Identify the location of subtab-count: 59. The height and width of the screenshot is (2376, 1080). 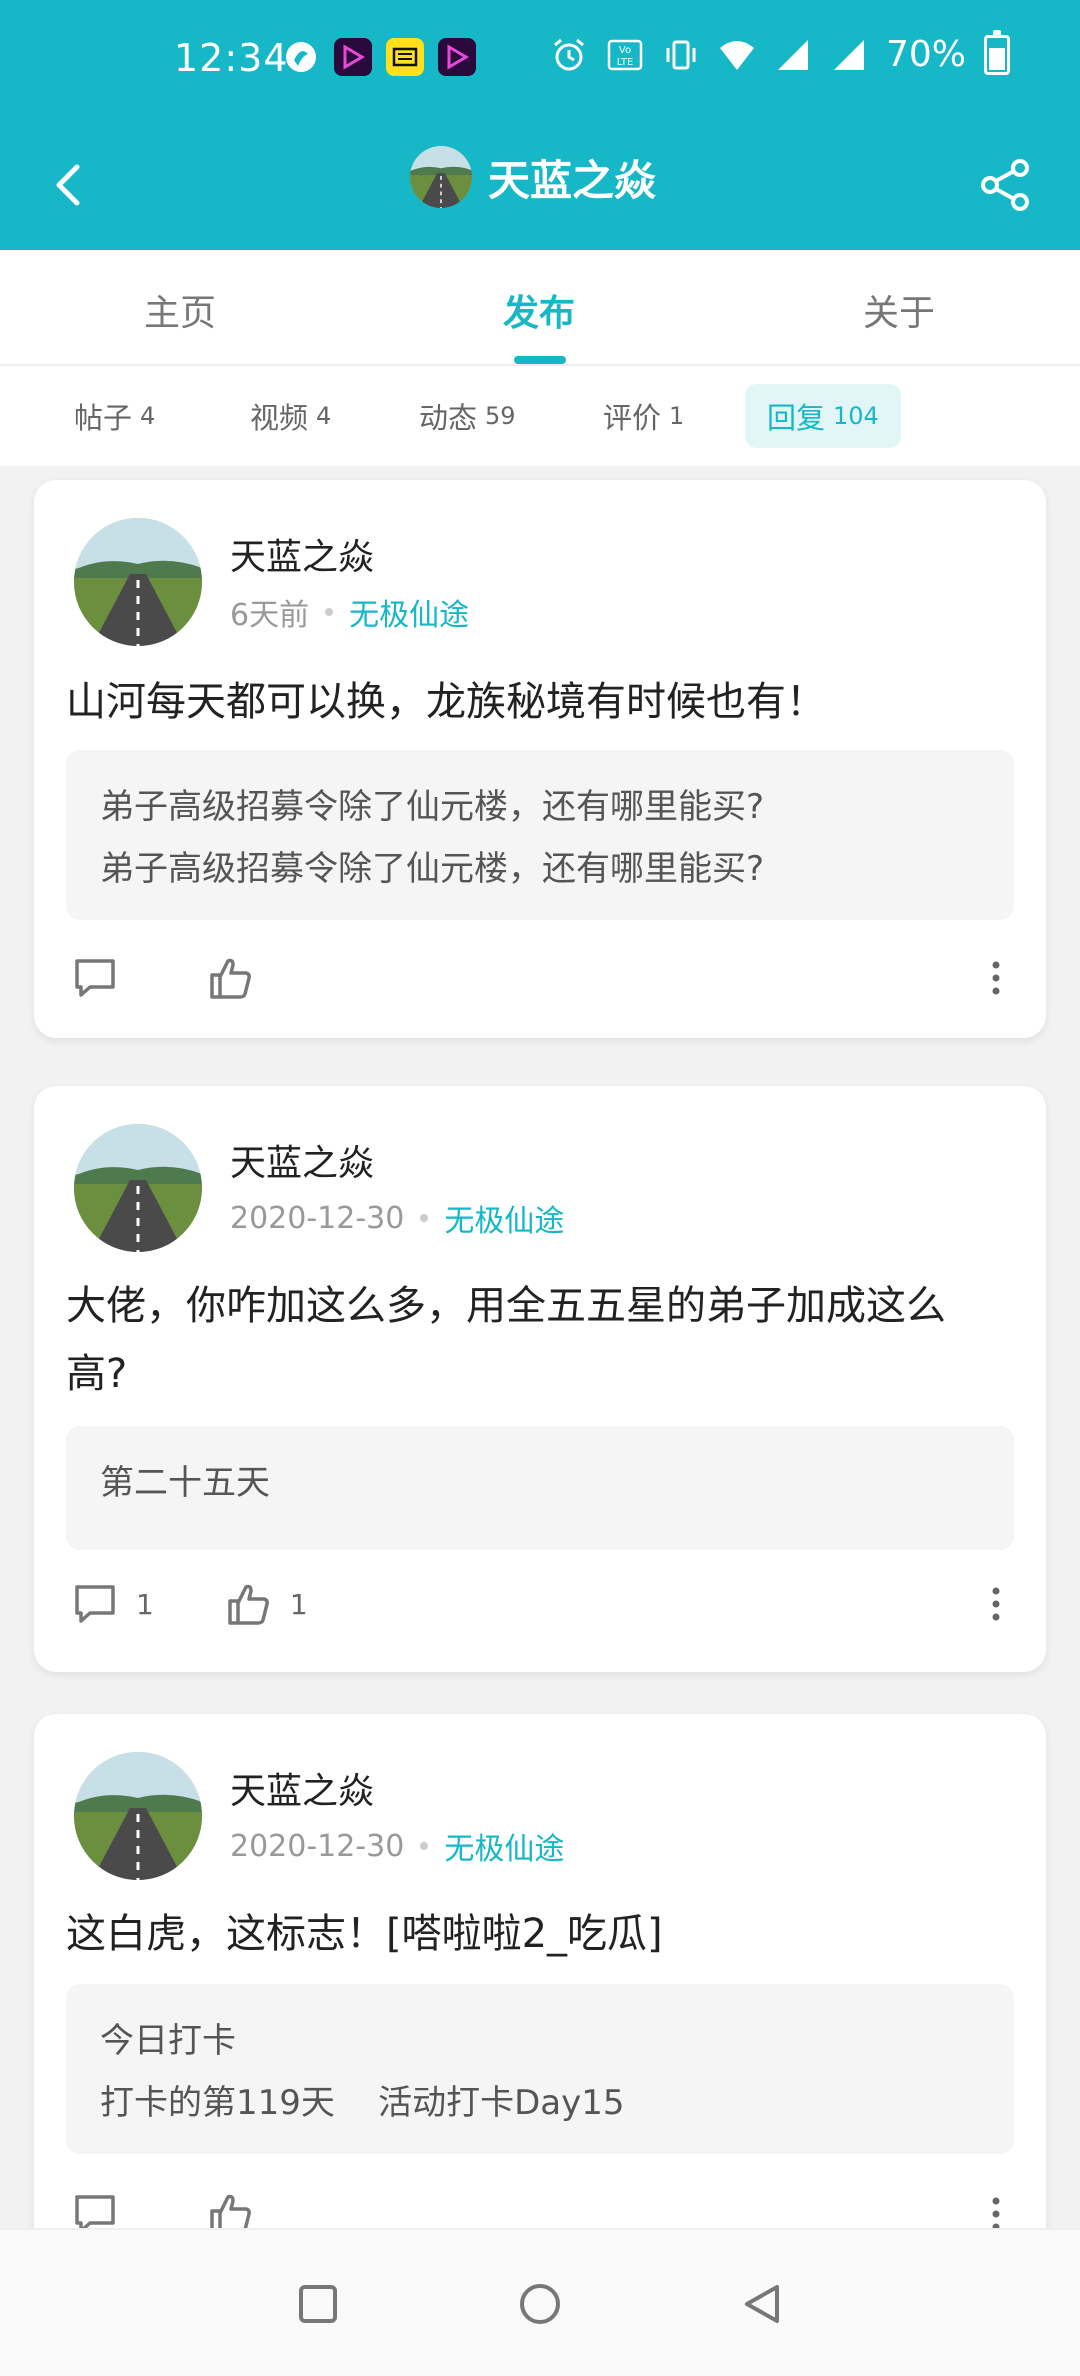
(500, 416).